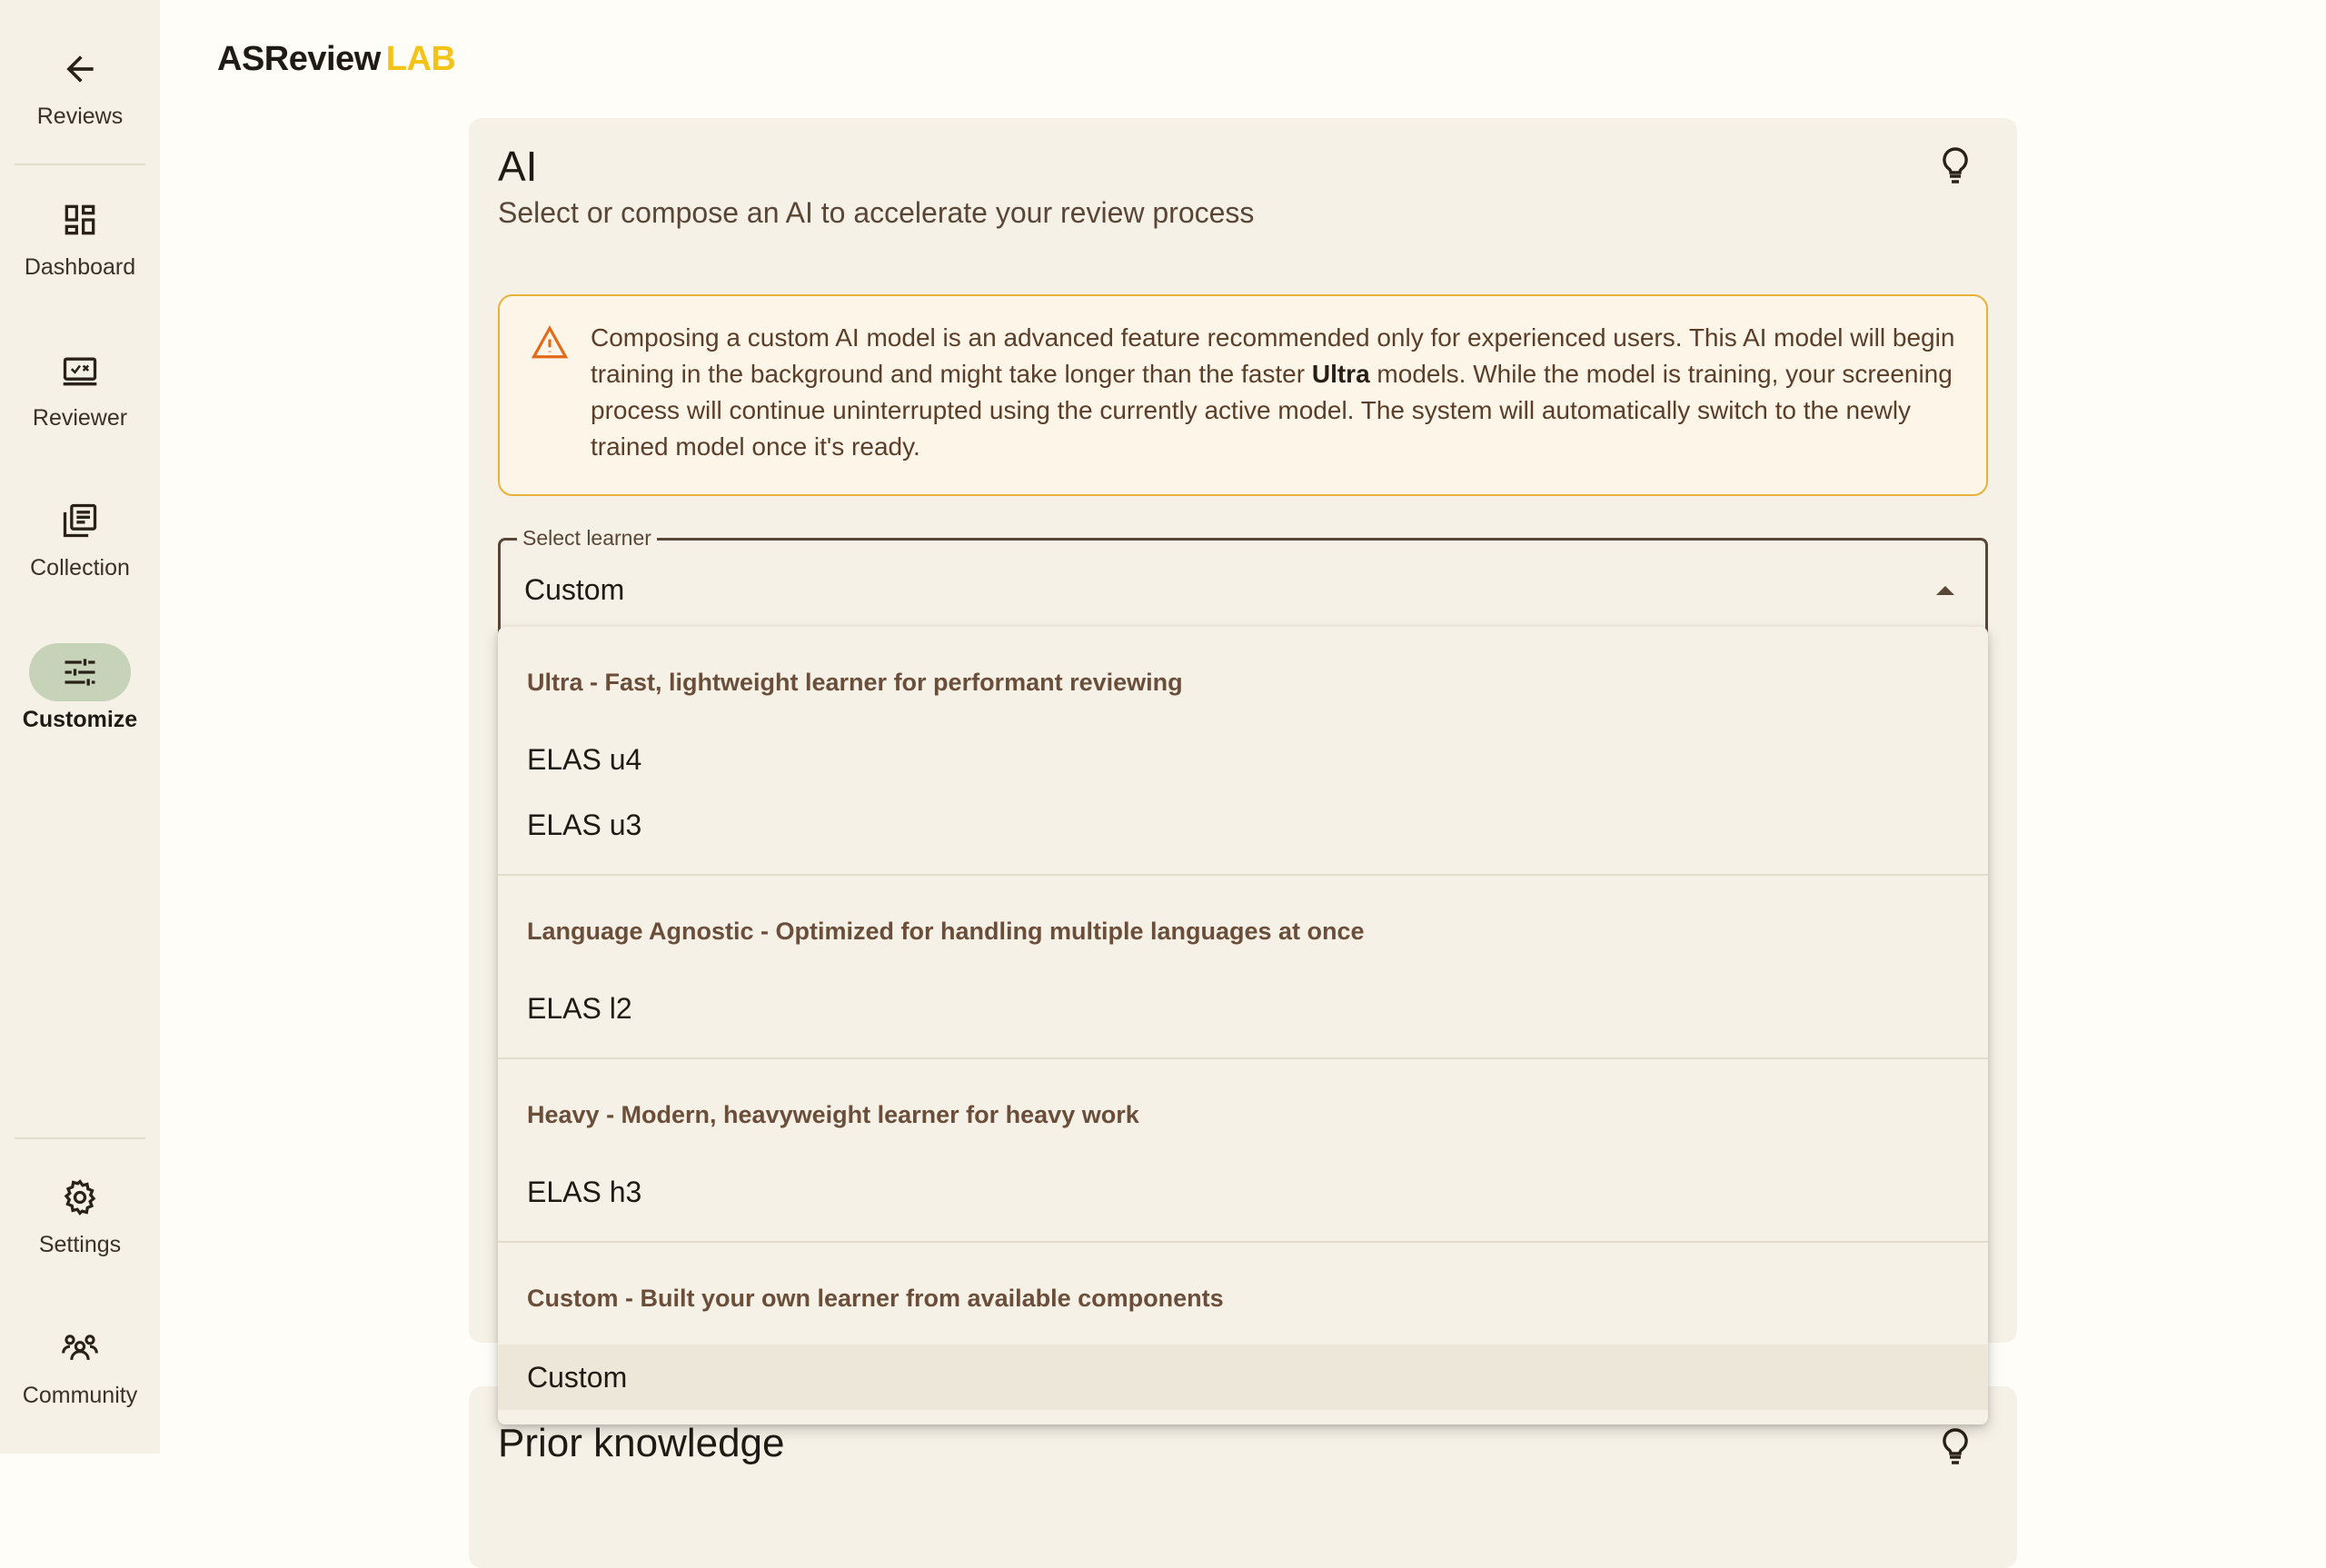 The image size is (2326, 1568). Describe the element at coordinates (80, 69) in the screenshot. I see `arrow-back-icon` at that location.